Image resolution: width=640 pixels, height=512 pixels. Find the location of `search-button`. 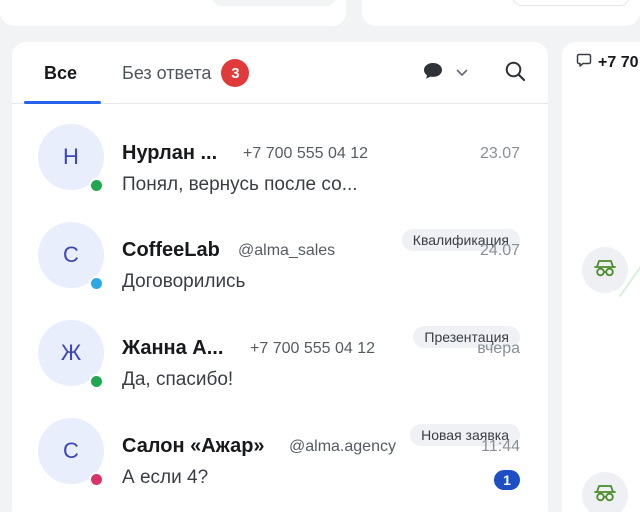

search-button is located at coordinates (515, 73).